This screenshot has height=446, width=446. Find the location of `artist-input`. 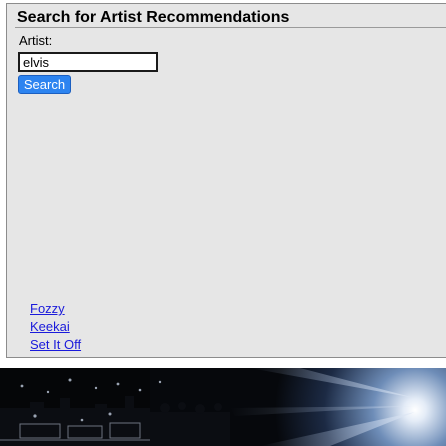

artist-input is located at coordinates (88, 62).